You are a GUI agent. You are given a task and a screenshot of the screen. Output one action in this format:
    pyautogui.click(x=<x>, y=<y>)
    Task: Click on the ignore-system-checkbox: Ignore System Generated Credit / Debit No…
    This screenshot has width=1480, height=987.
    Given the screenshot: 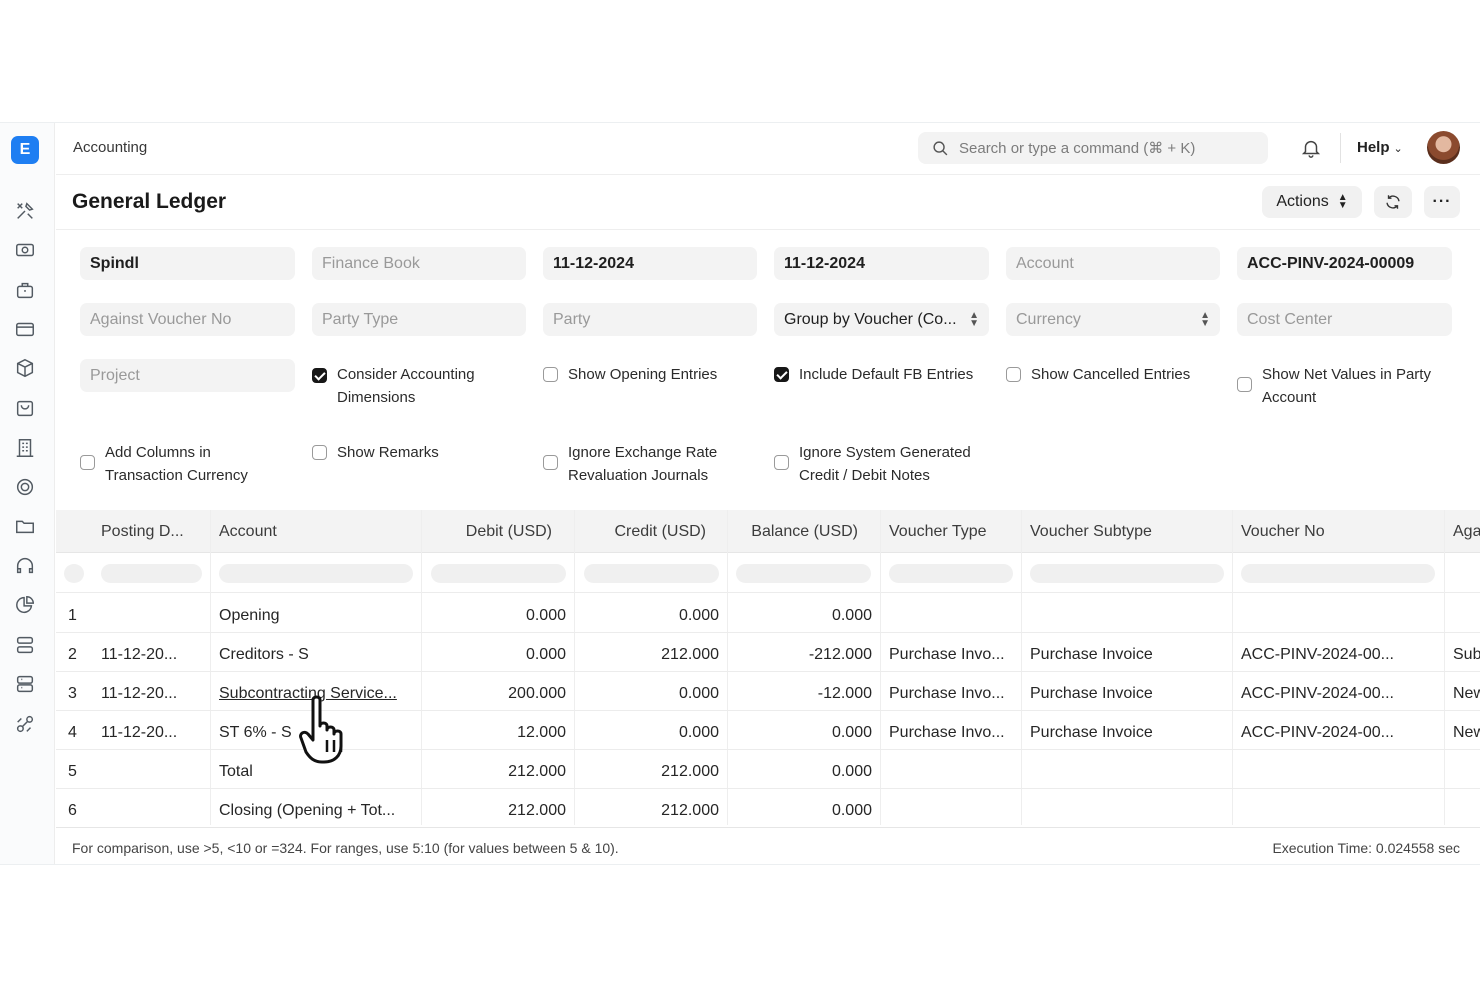 What is the action you would take?
    pyautogui.click(x=872, y=464)
    